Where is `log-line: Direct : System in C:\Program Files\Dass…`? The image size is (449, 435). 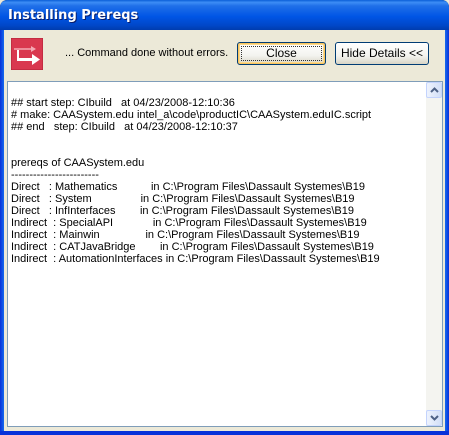 log-line: Direct : System in C:\Program Files\Dass… is located at coordinates (183, 199).